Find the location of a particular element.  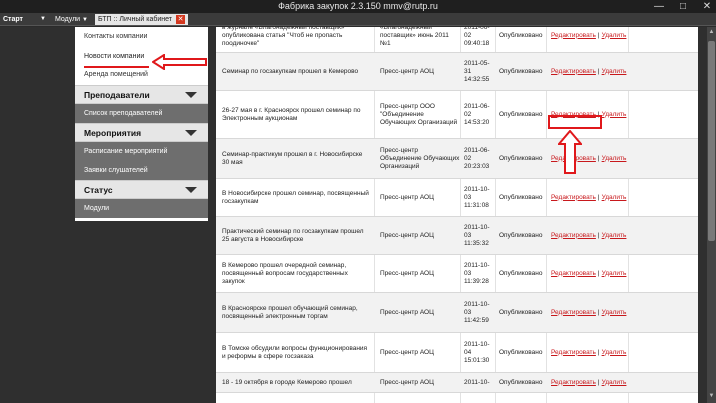

news-date: 2011-10- 04 15:01:30 is located at coordinates (477, 352).